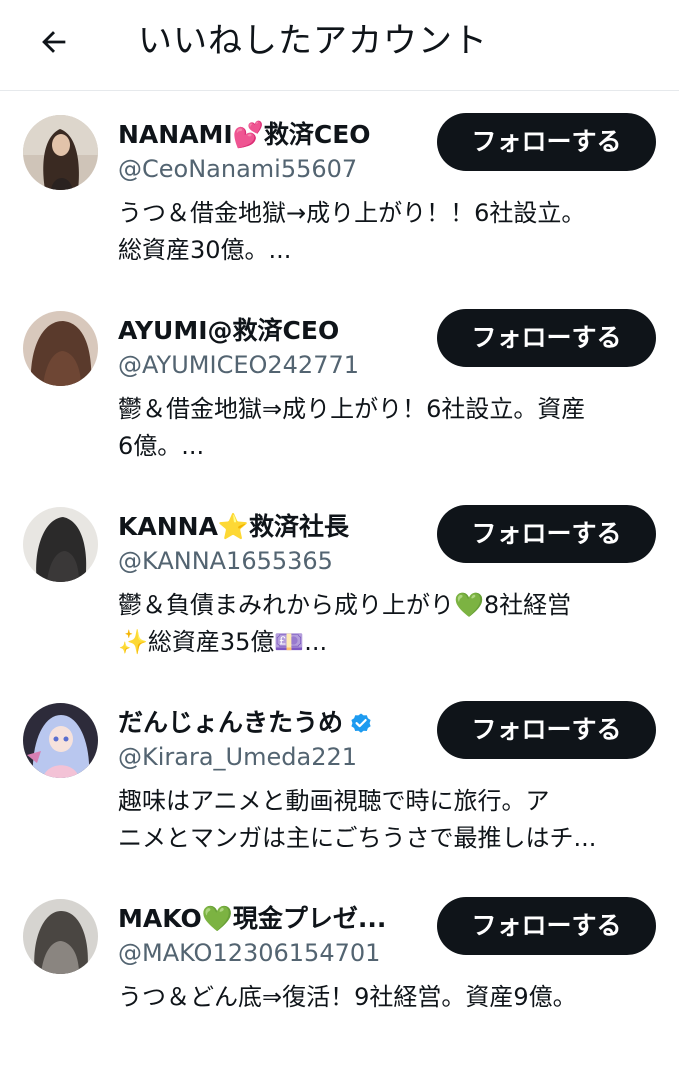 The height and width of the screenshot is (1071, 679). I want to click on display-name: だんじょんきたうめ, so click(230, 723).